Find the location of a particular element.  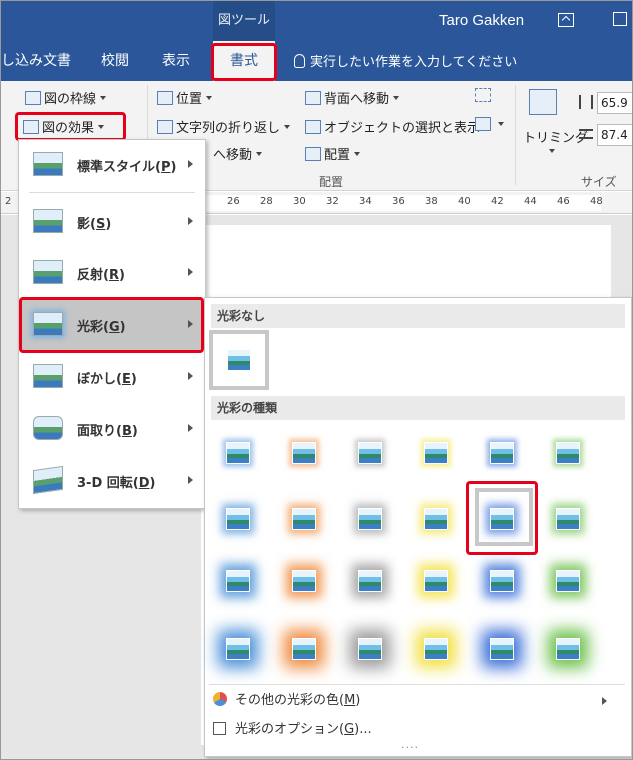

bring-forward-button: へ移動 is located at coordinates (238, 153).